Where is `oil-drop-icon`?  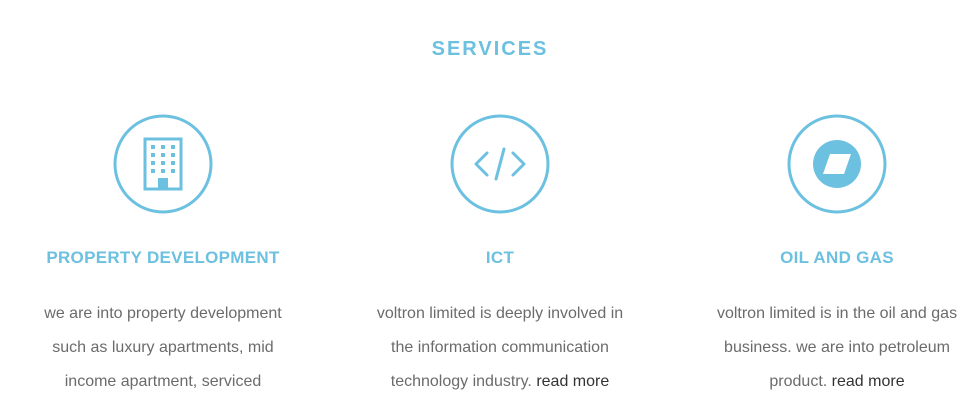 oil-drop-icon is located at coordinates (837, 164).